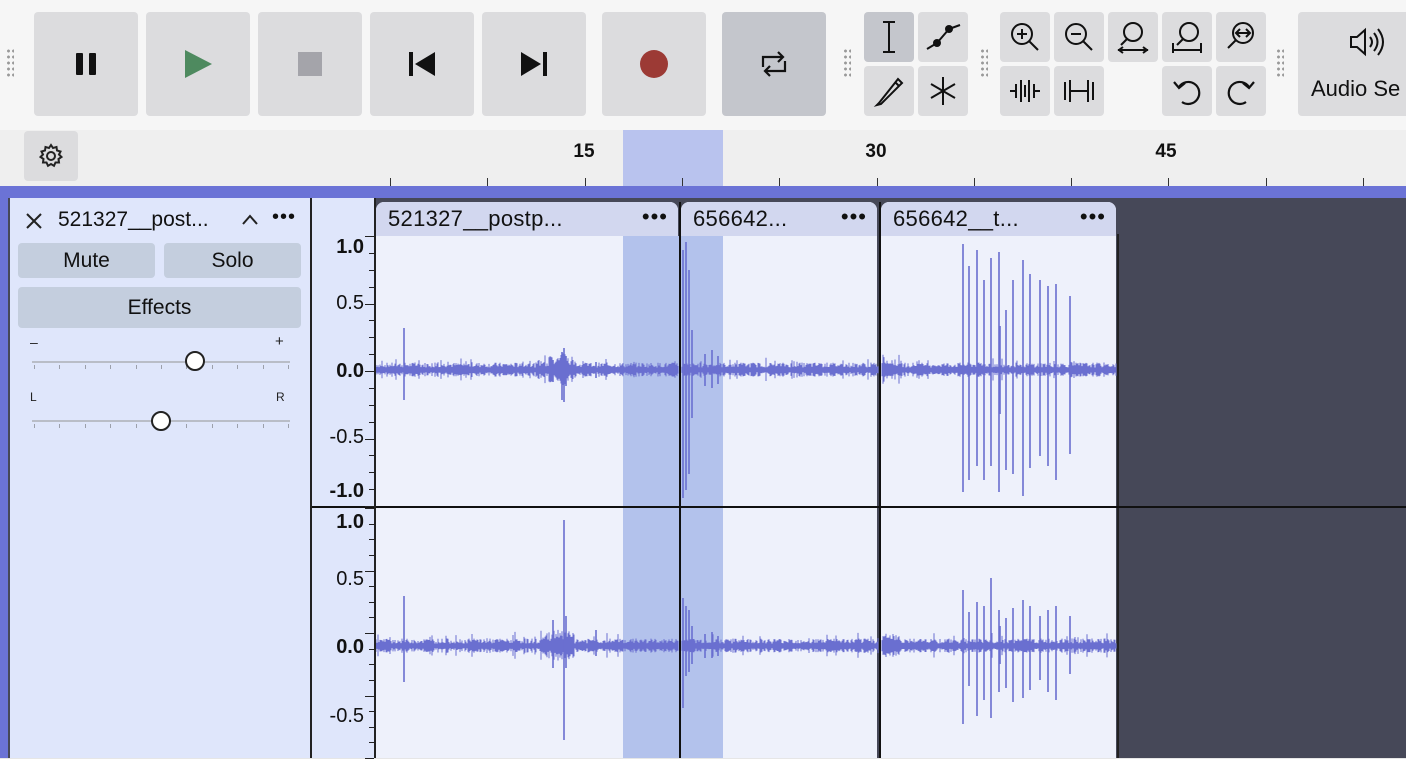  Describe the element at coordinates (194, 361) in the screenshot. I see `gain-slider-thumb` at that location.